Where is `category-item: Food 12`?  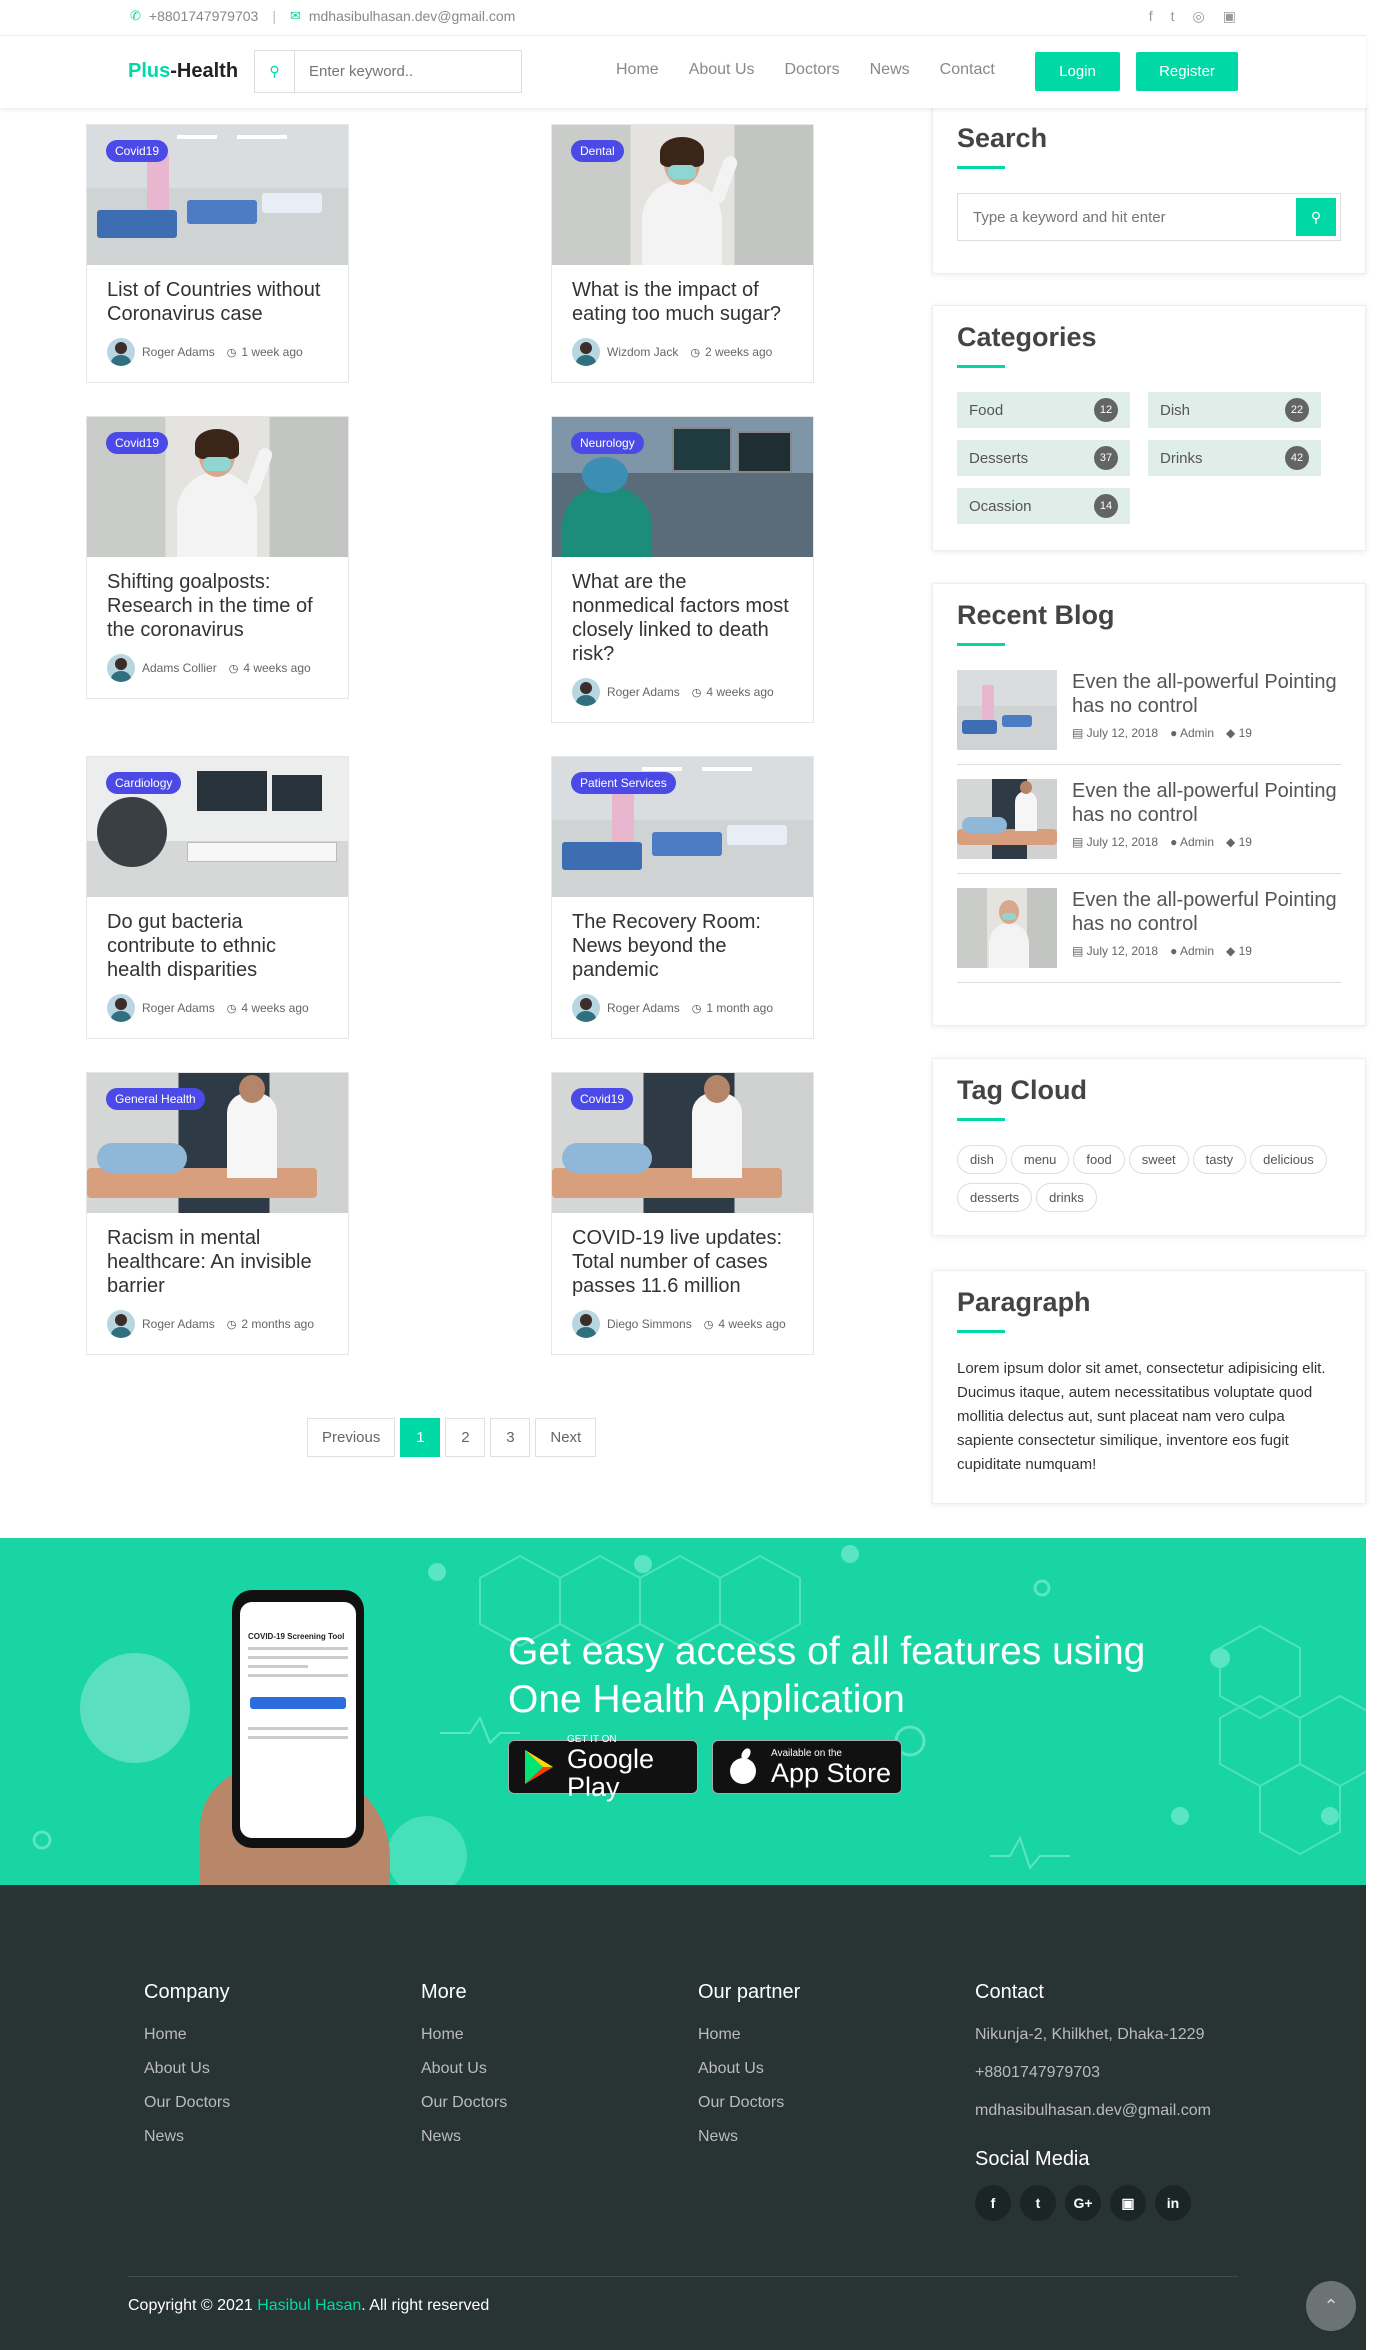
category-item: Food 12 is located at coordinates (1043, 410).